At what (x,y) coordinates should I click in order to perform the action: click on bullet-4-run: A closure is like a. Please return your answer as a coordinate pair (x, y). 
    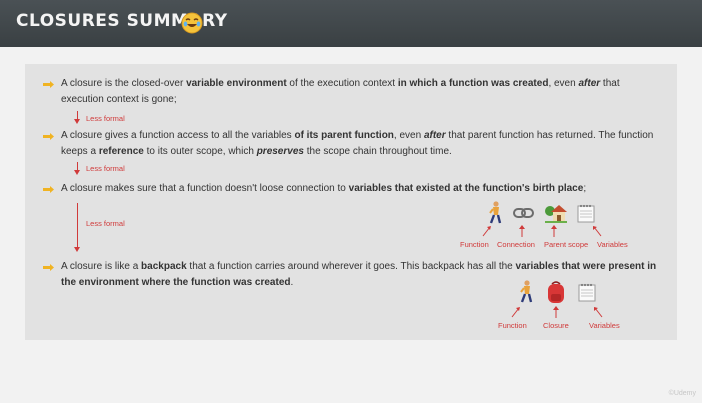
    Looking at the image, I should click on (101, 266).